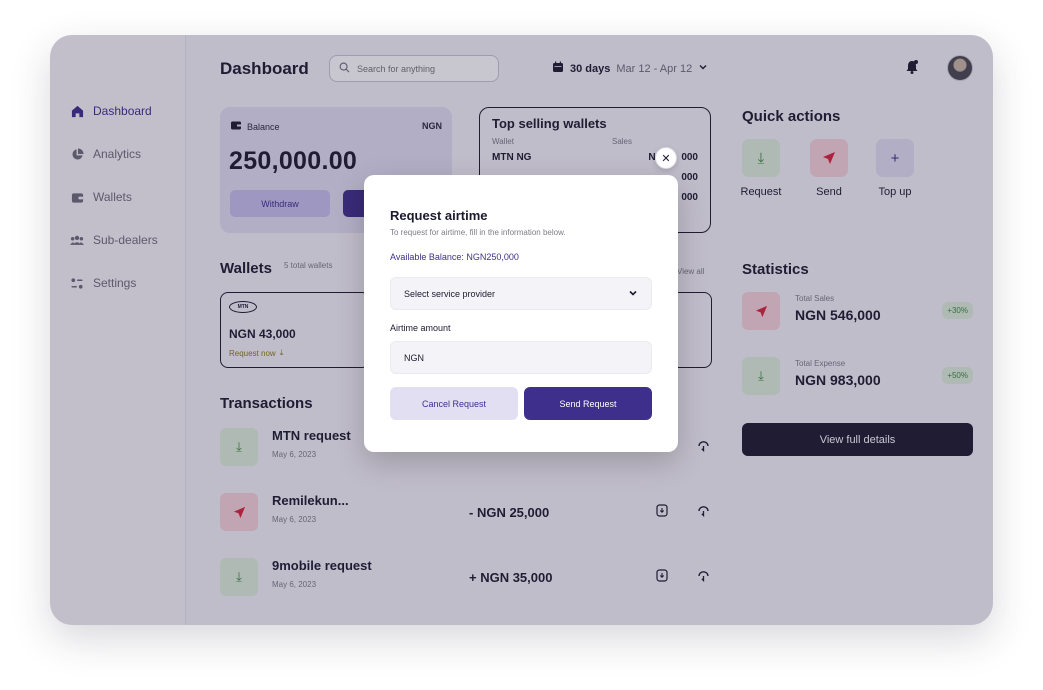 The image size is (1043, 690). Describe the element at coordinates (521, 293) in the screenshot. I see `service-provider-select: Select service provider` at that location.